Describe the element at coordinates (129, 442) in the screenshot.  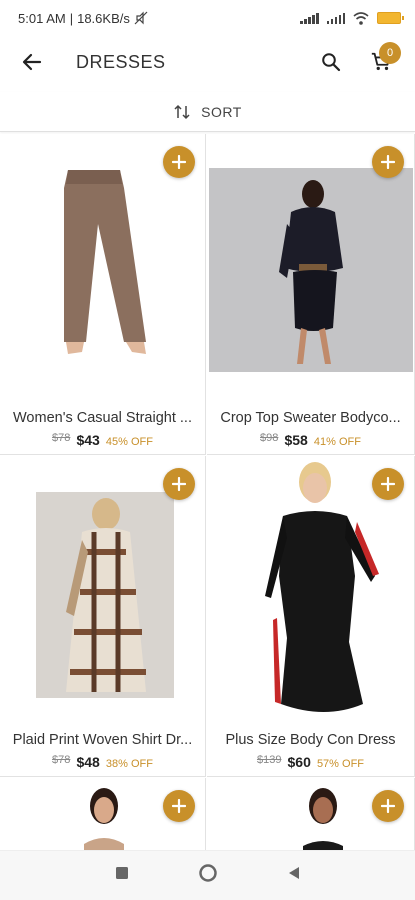
I see `discount-label: 45% OFF` at that location.